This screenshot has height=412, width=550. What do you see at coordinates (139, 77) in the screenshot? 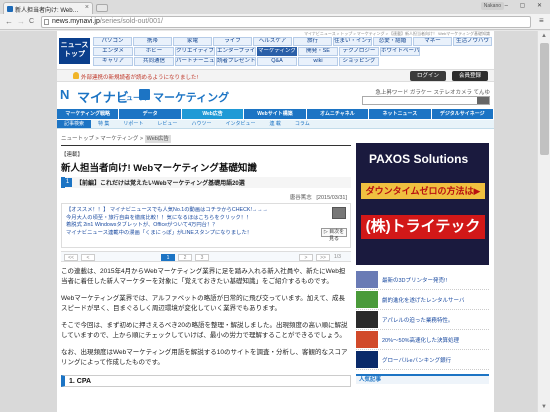
I see `member-notice: 外部連携の新規読者が読めるようになりました!` at bounding box center [139, 77].